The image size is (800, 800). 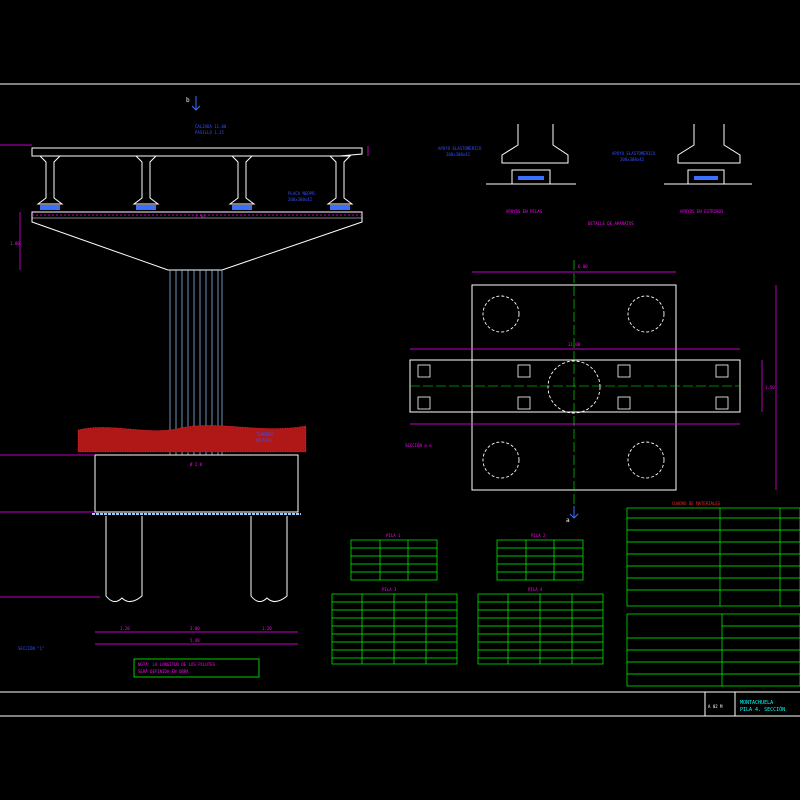 I want to click on bottom-view-marker: a, so click(x=568, y=520).